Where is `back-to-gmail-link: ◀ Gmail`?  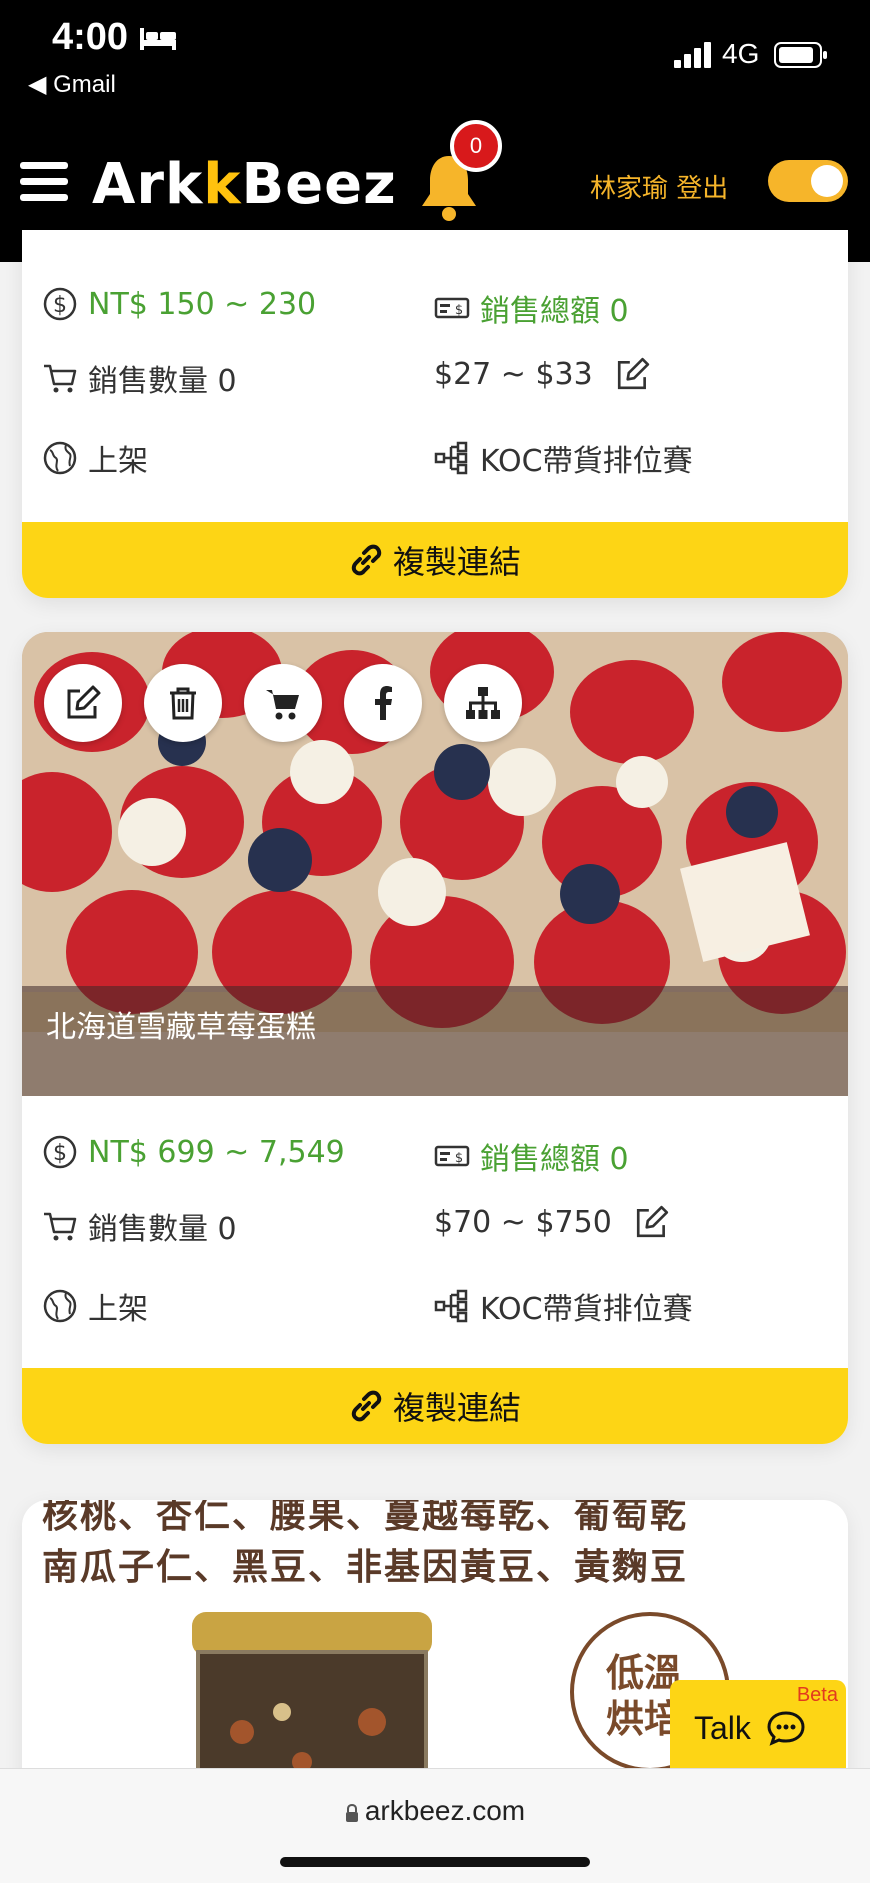 back-to-gmail-link: ◀ Gmail is located at coordinates (72, 84).